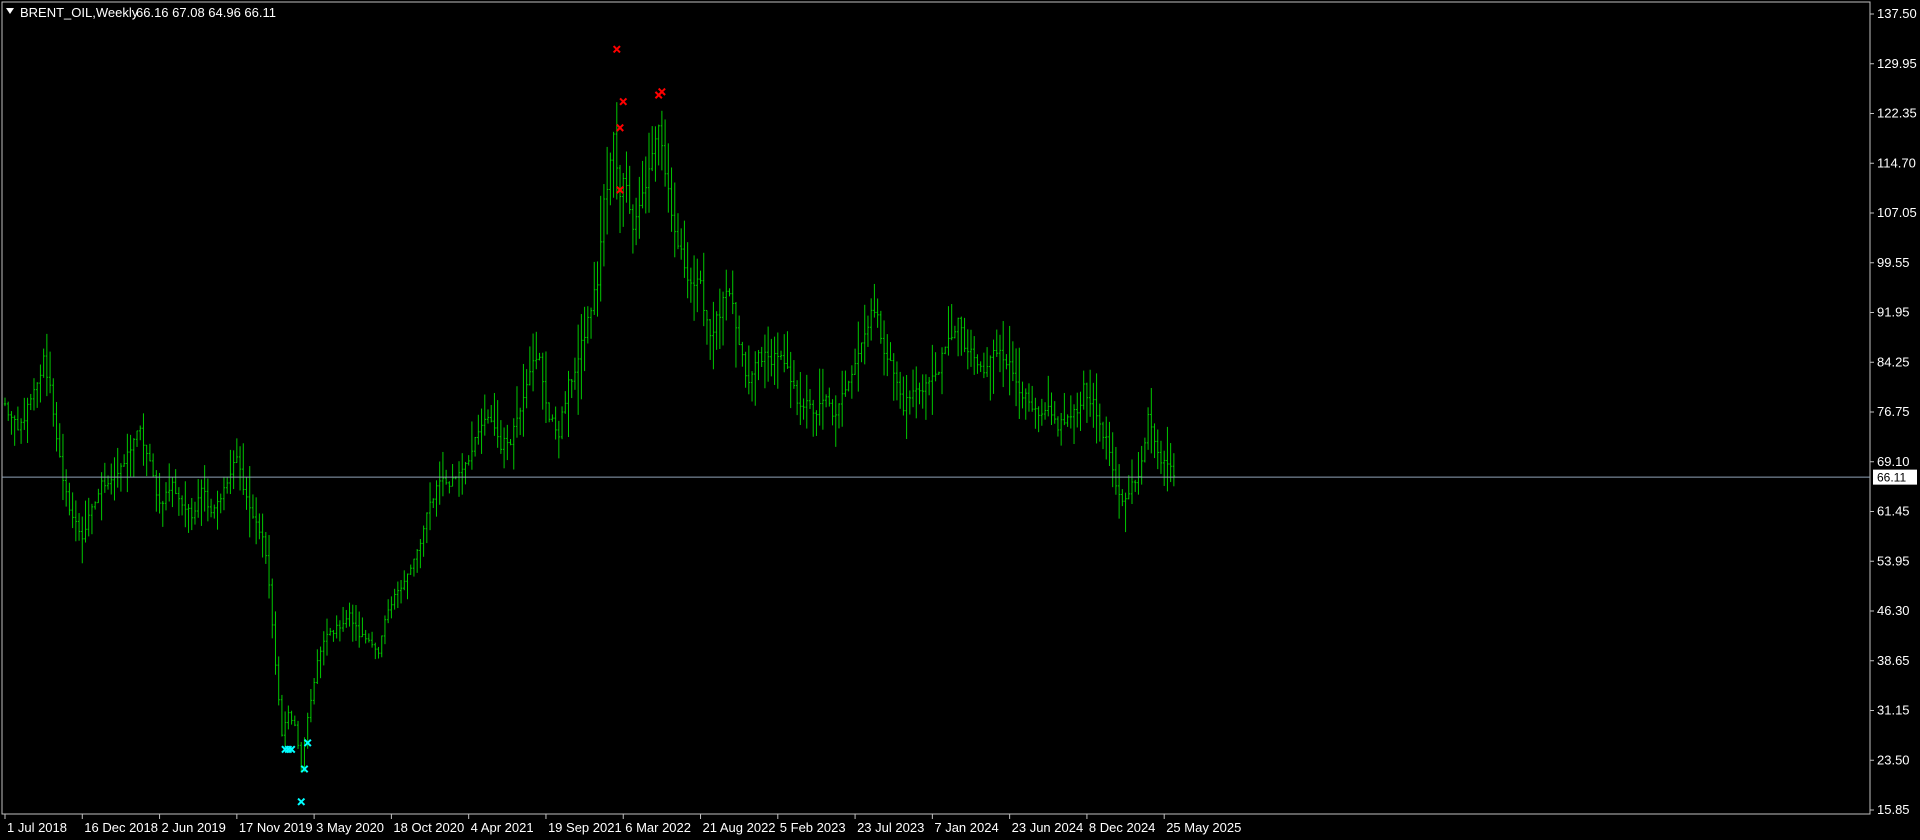 This screenshot has width=1920, height=840. What do you see at coordinates (1897, 212) in the screenshot?
I see `price-tick-label: 107.05` at bounding box center [1897, 212].